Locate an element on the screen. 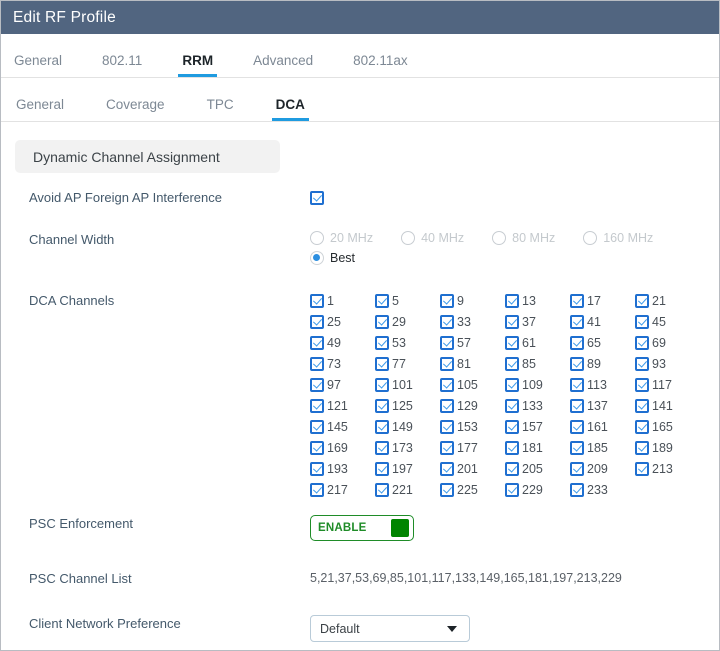 This screenshot has height=651, width=720. radio-40mhz is located at coordinates (408, 238).